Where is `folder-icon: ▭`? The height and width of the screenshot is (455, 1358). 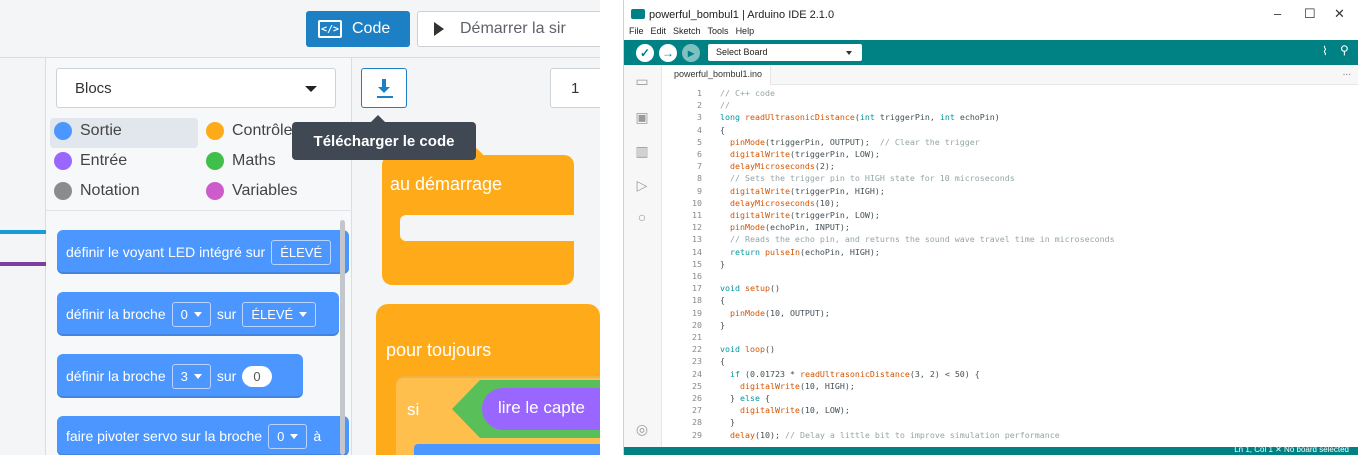 folder-icon: ▭ is located at coordinates (642, 81).